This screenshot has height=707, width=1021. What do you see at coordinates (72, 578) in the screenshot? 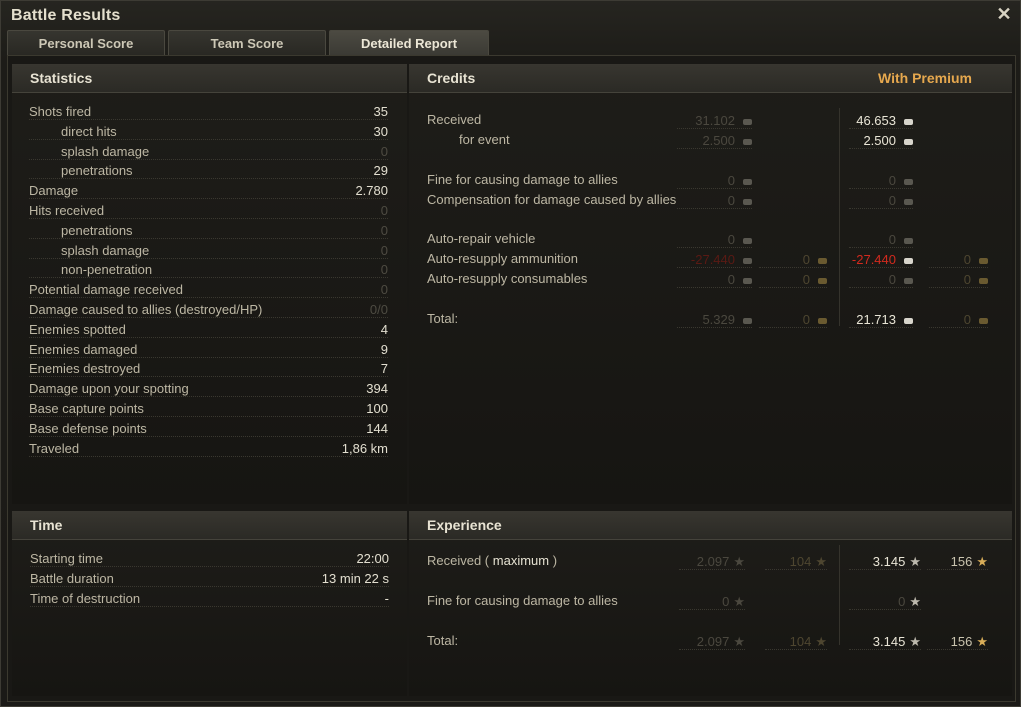
I see `time-label: Battle duration` at bounding box center [72, 578].